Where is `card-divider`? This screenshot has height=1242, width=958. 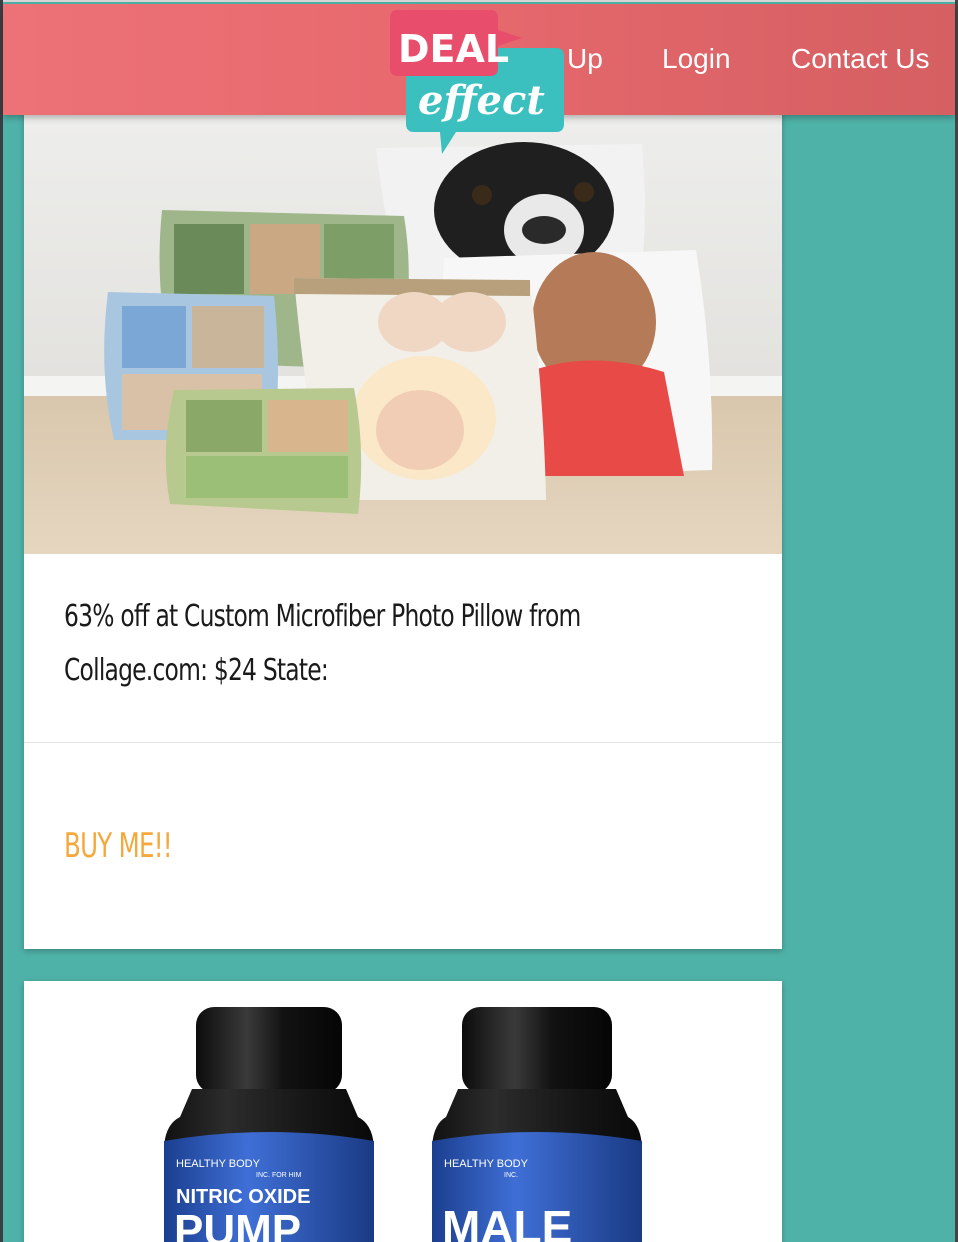
card-divider is located at coordinates (403, 742).